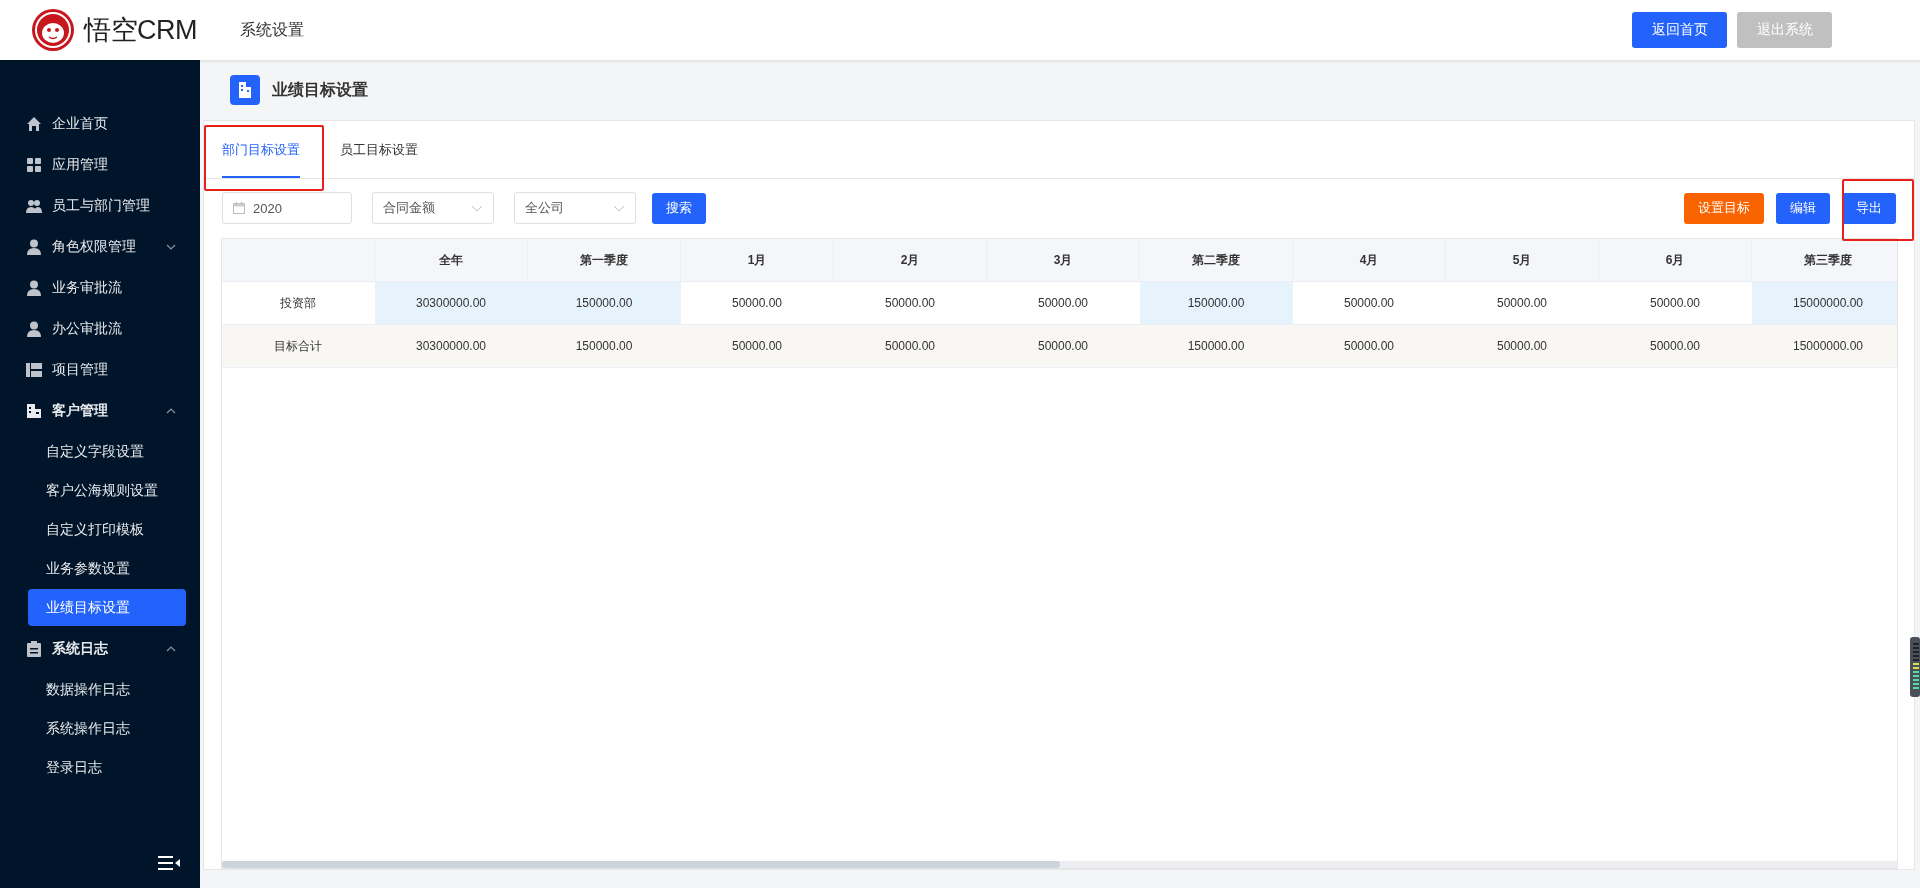  I want to click on submenu-item: 业绩目标设置, so click(107, 607).